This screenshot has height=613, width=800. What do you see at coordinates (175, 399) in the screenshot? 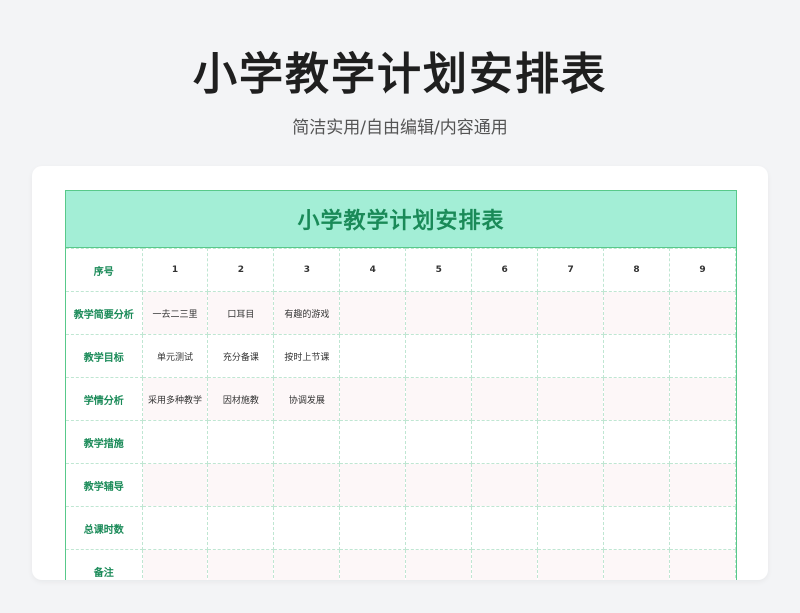
I see `table-cell: 采用多种教学` at bounding box center [175, 399].